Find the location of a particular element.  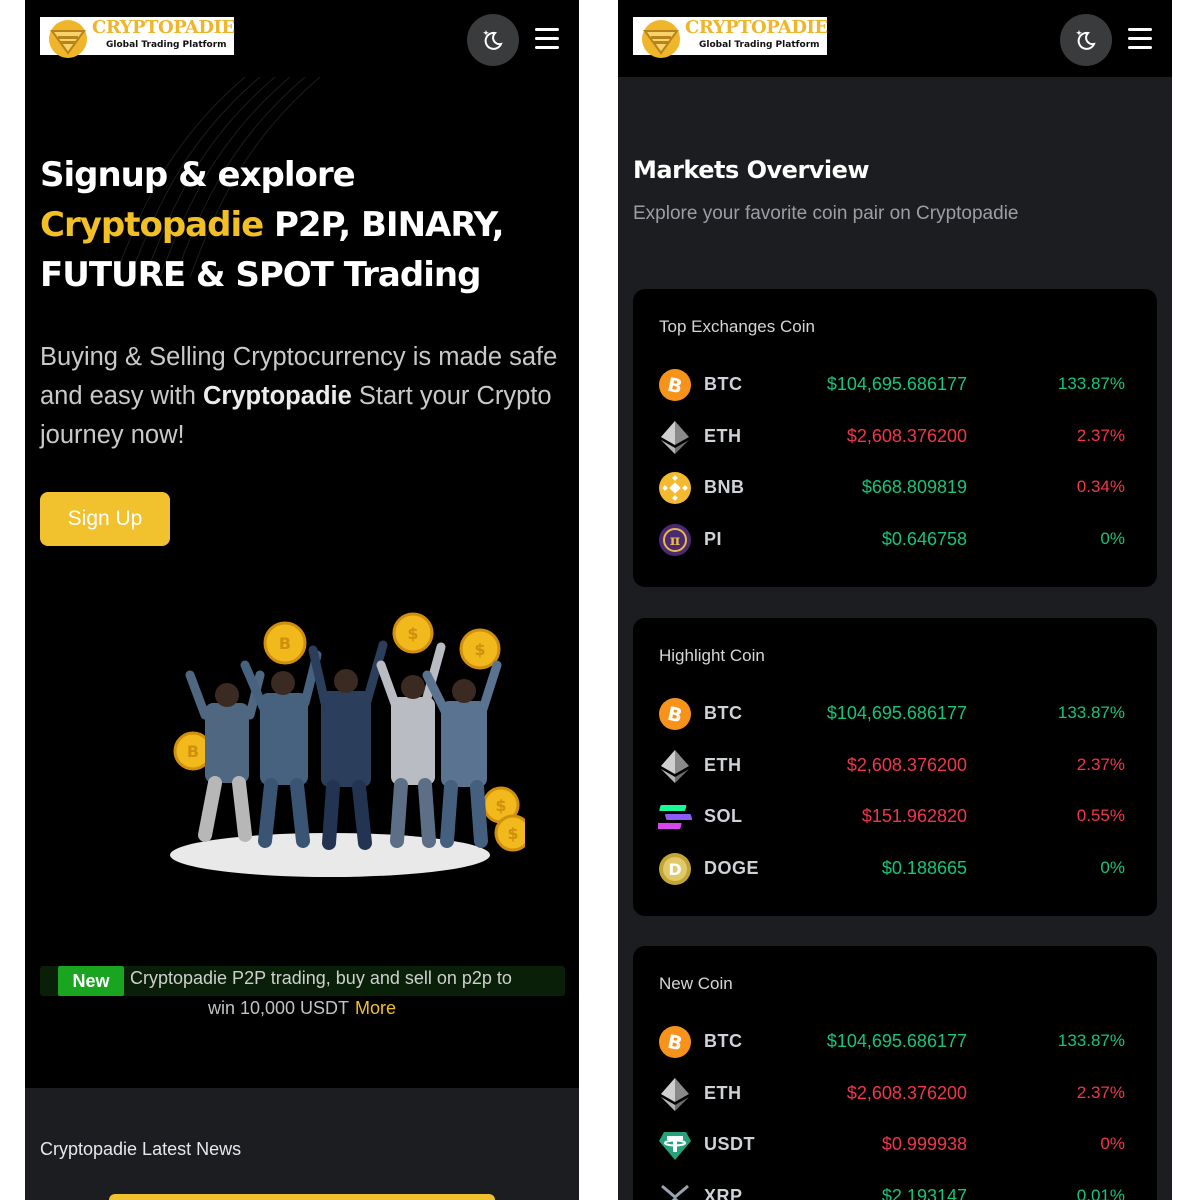

coin-row: SOL $151.962820 0.55% is located at coordinates (895, 817).